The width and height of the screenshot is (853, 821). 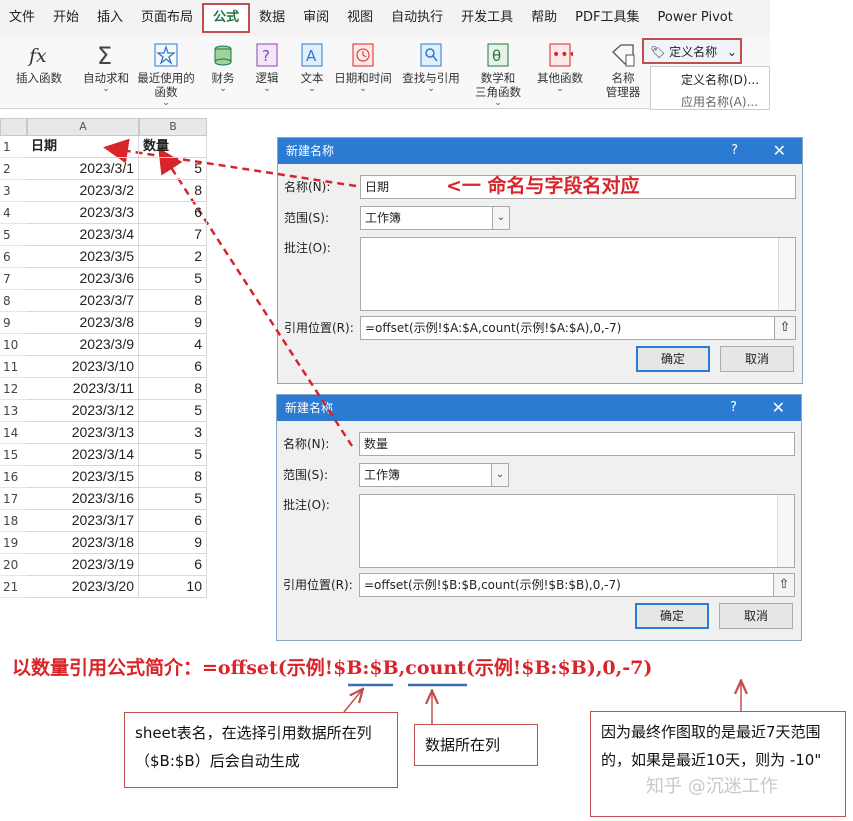 I want to click on row-header: 9, so click(x=13, y=323).